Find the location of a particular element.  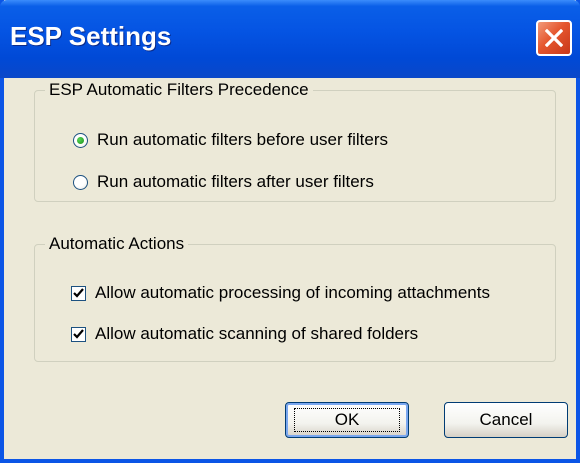

cancel-button-label: Cancel is located at coordinates (506, 419).